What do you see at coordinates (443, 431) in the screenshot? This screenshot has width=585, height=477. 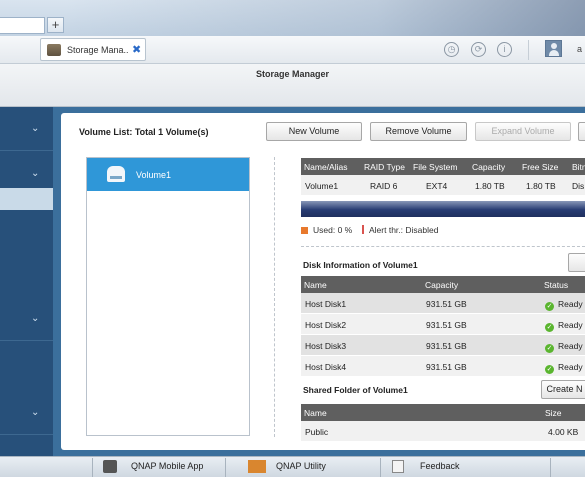 I see `table-row: Public 4.00 KB` at bounding box center [443, 431].